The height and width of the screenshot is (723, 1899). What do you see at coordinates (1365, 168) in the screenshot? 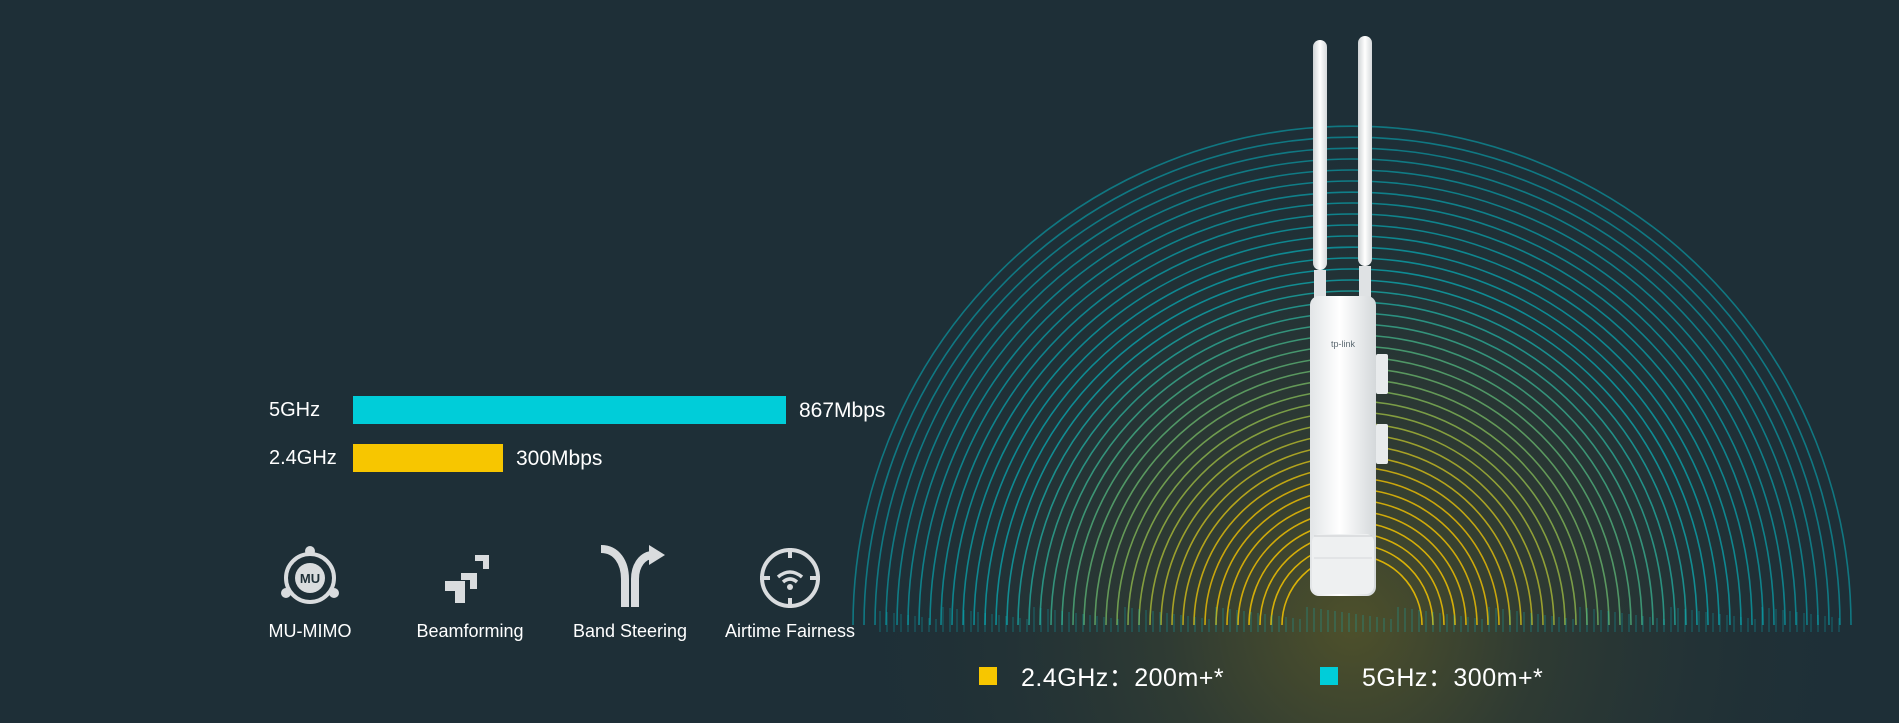
I see `antenna-right` at bounding box center [1365, 168].